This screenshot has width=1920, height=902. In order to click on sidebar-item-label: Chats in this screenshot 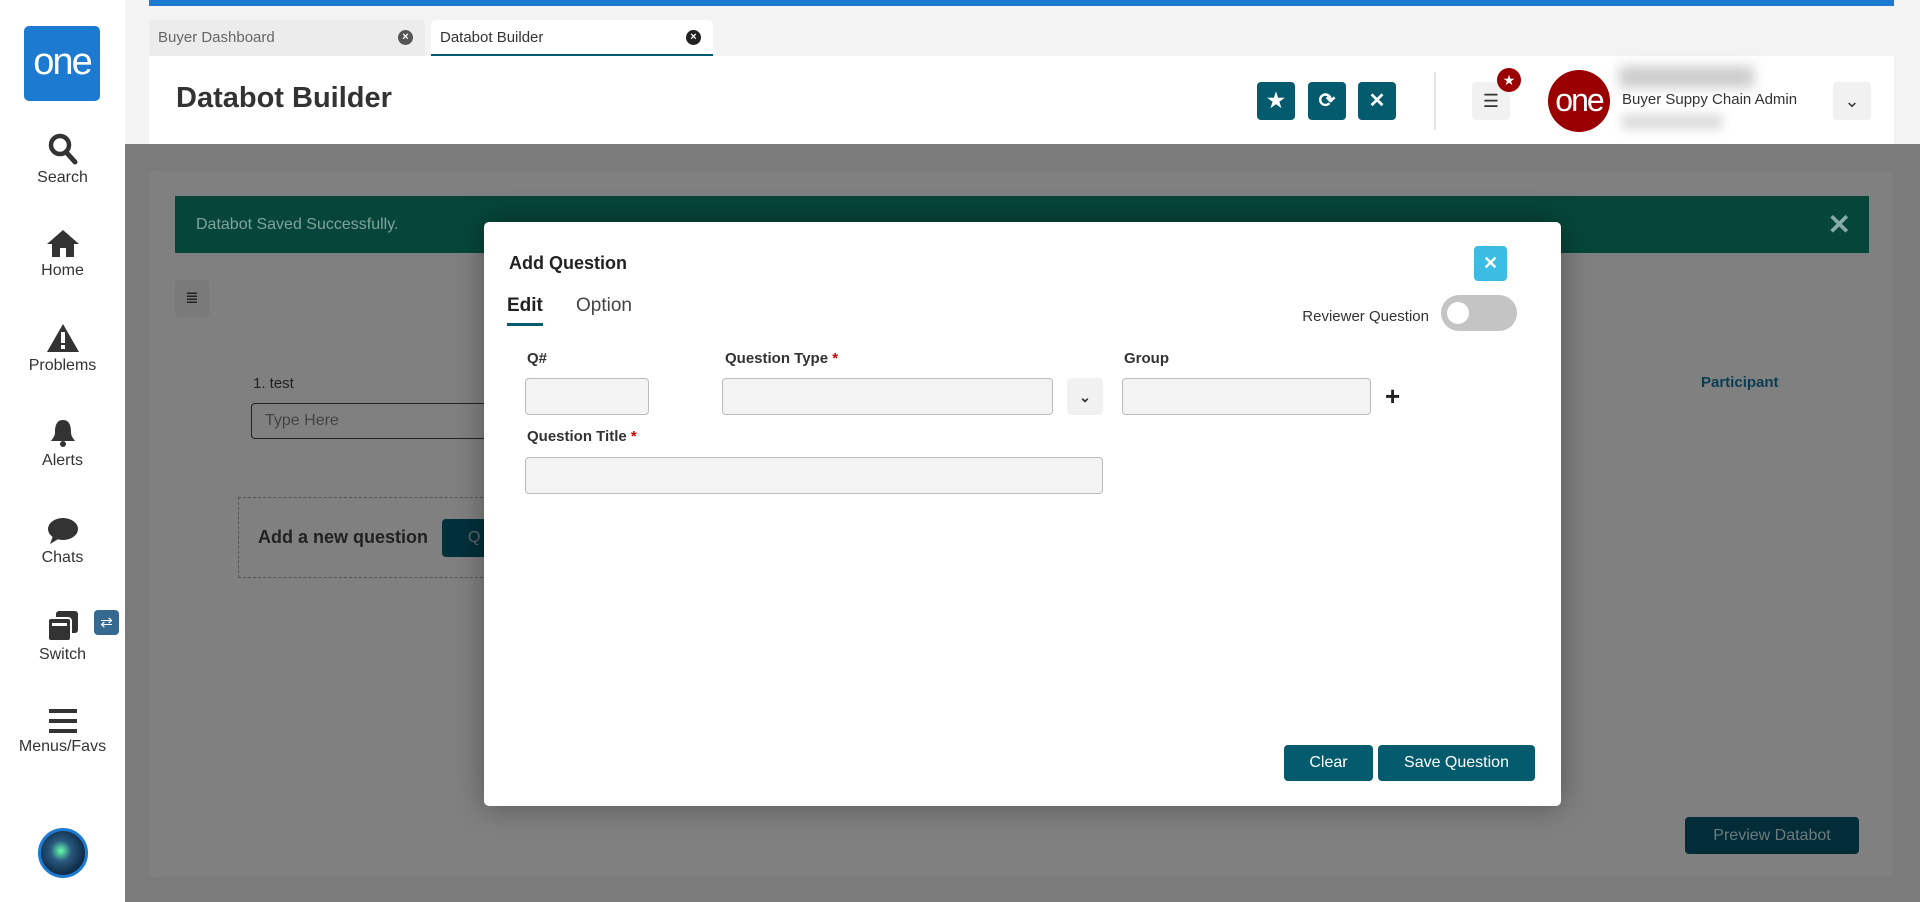, I will do `click(62, 557)`.